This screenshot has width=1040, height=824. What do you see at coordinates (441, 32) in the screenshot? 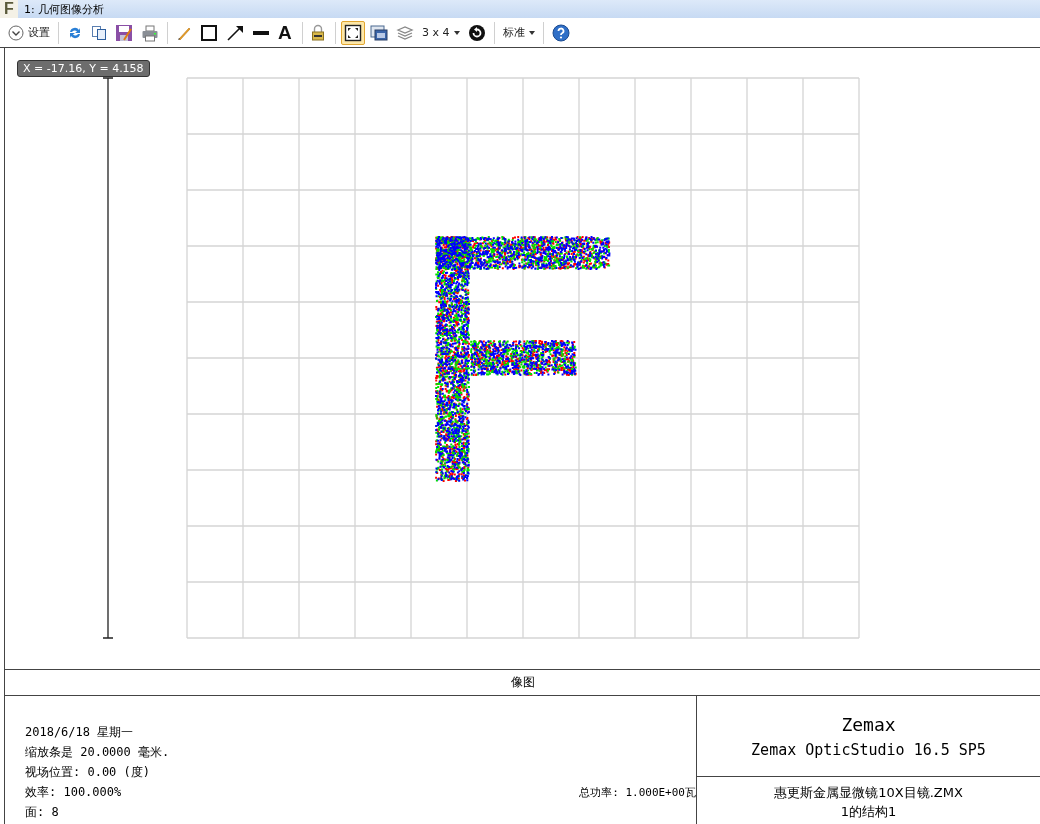
I see `dropdown-button: 3 x 4` at bounding box center [441, 32].